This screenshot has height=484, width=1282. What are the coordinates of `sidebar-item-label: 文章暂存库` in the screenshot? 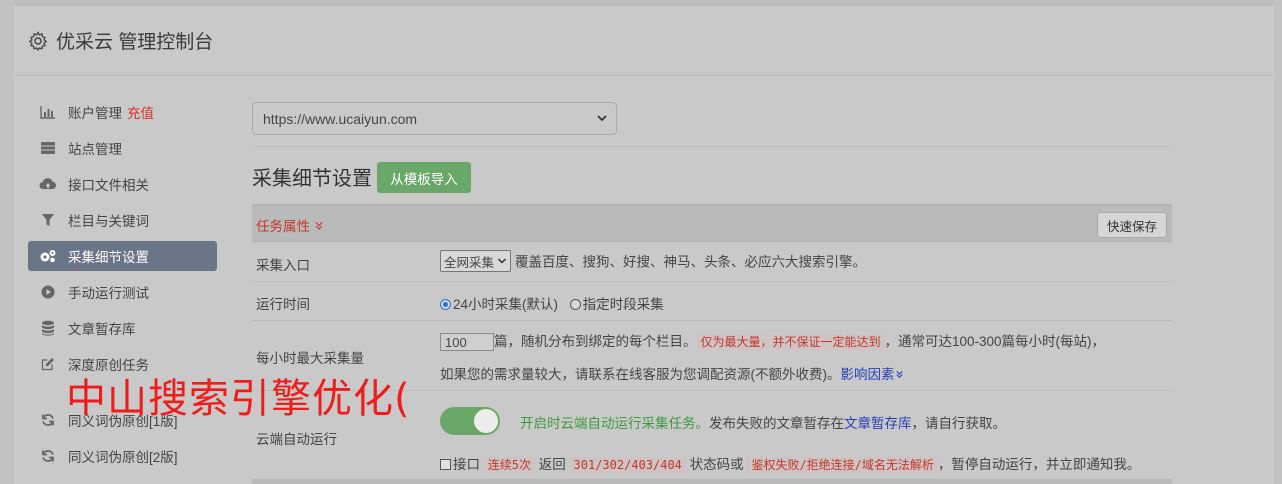 It's located at (102, 329).